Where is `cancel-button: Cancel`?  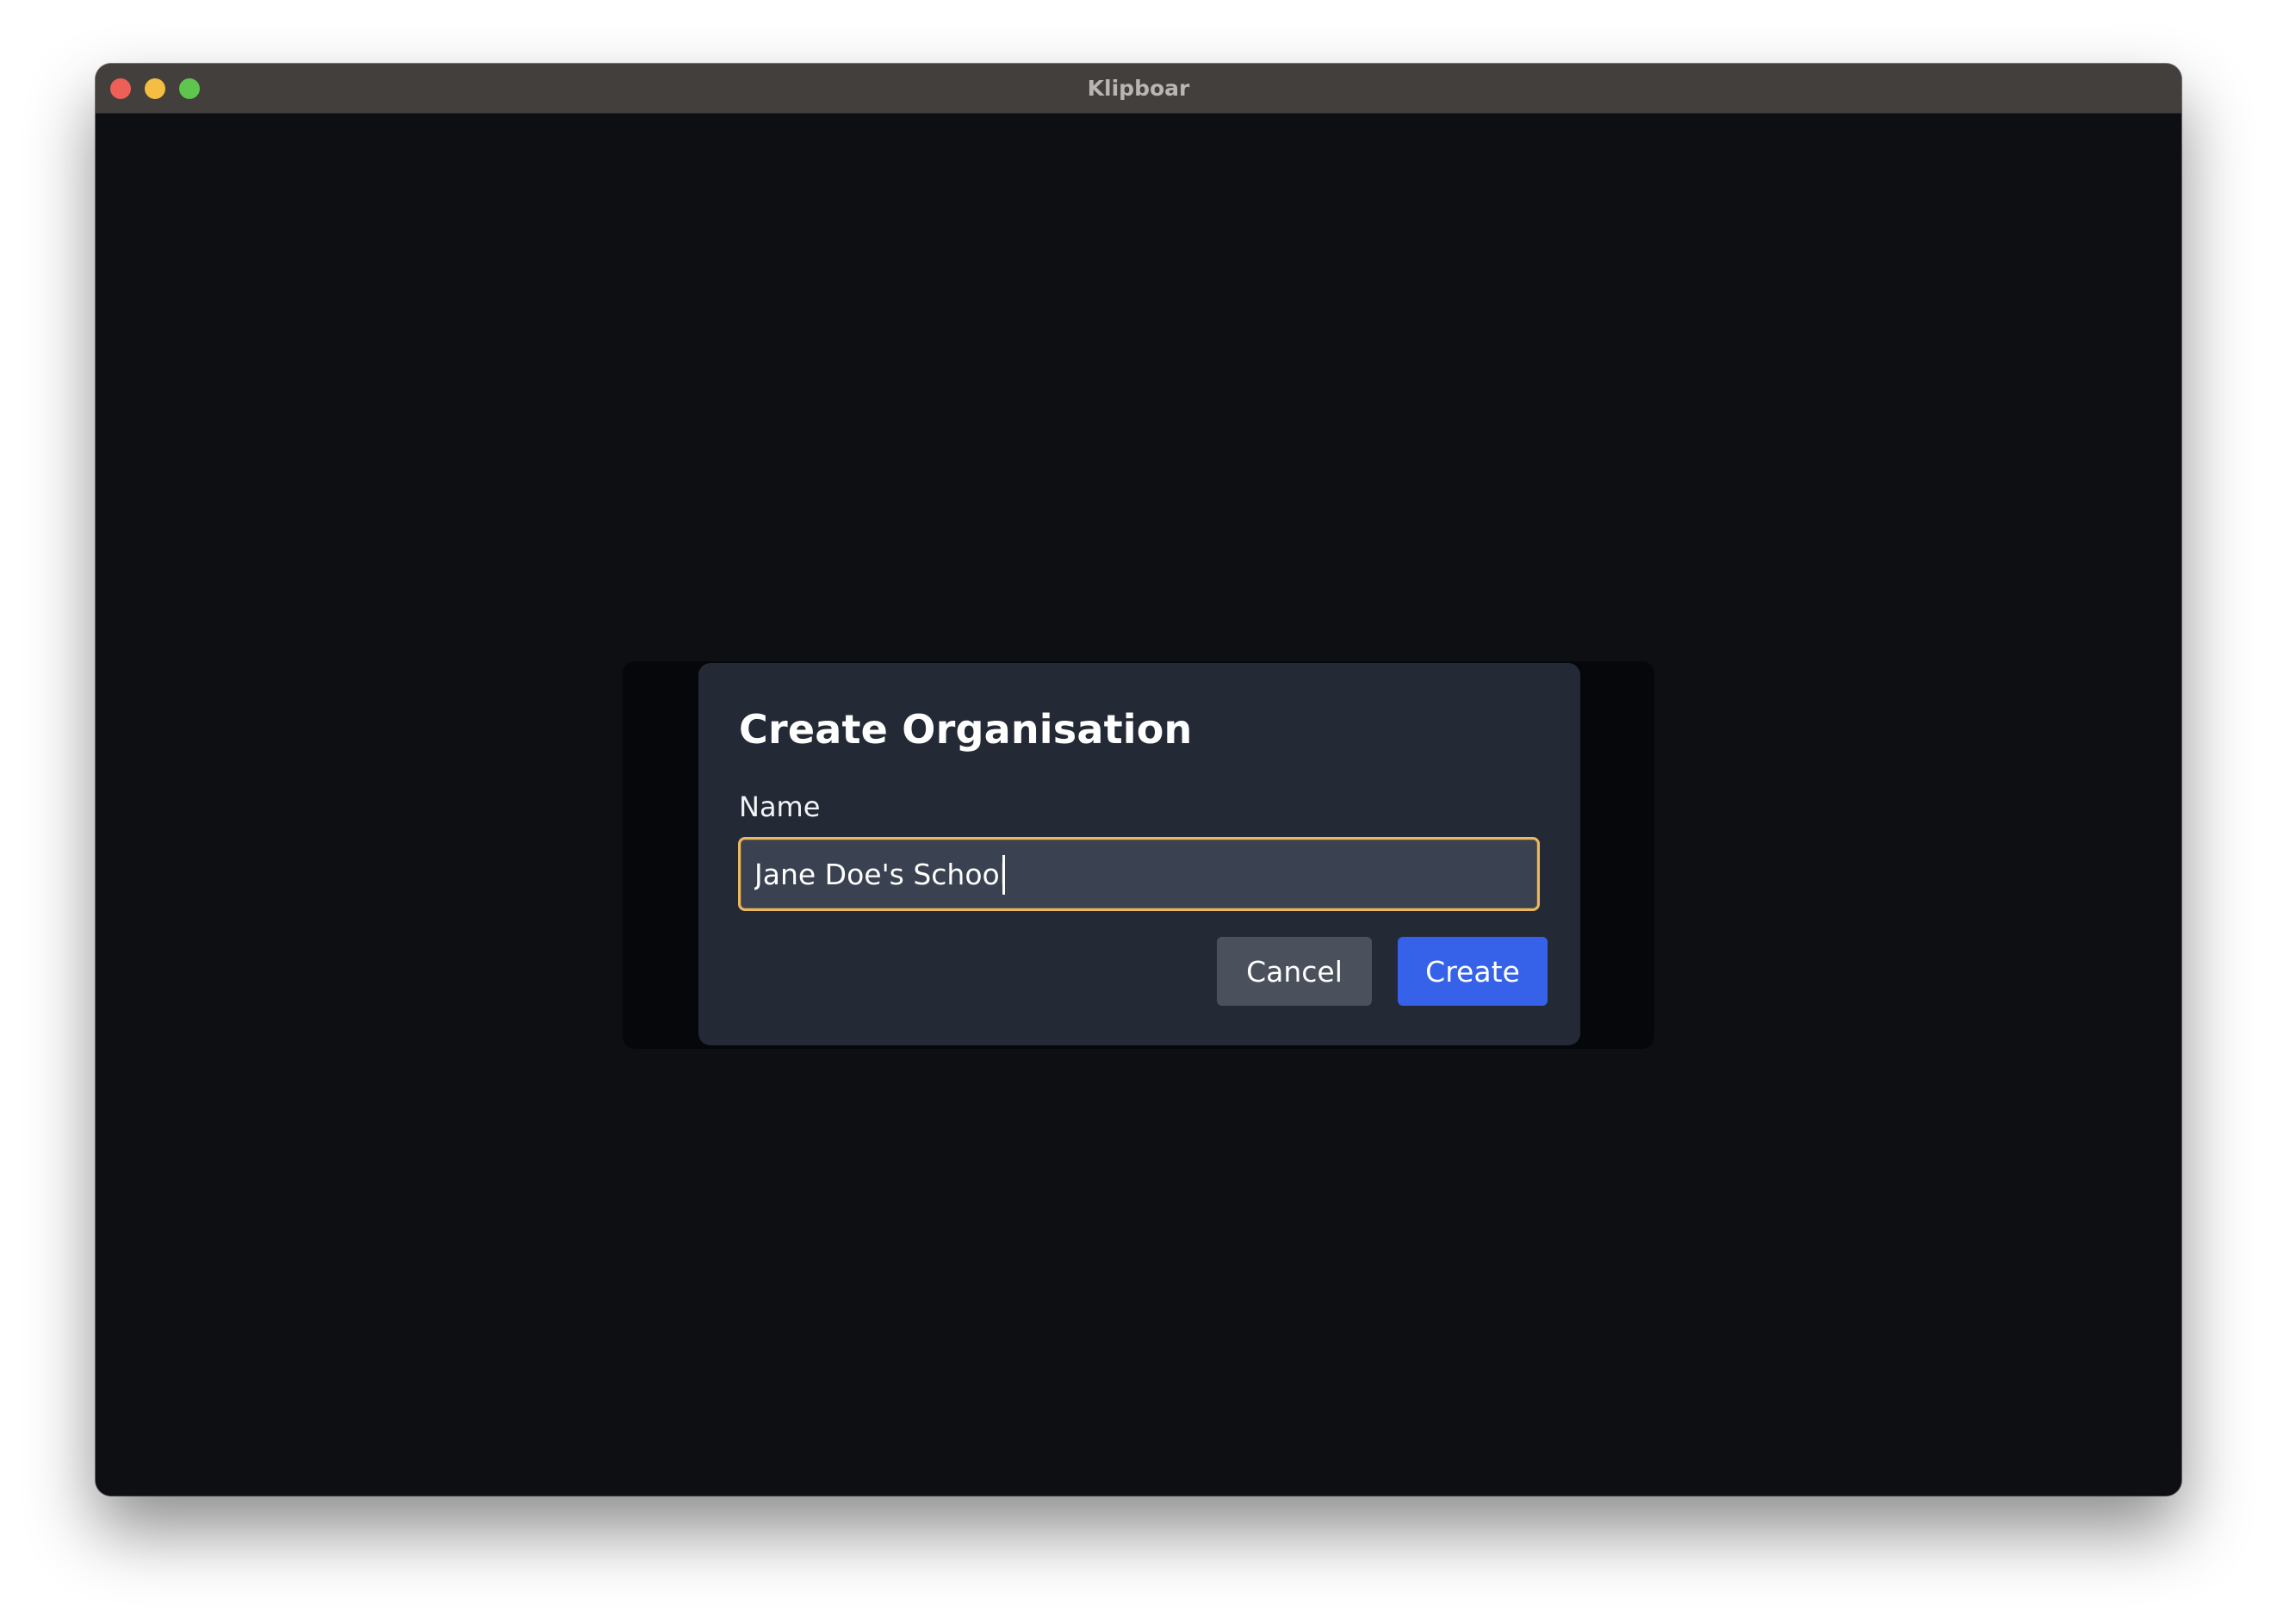 cancel-button: Cancel is located at coordinates (1294, 971).